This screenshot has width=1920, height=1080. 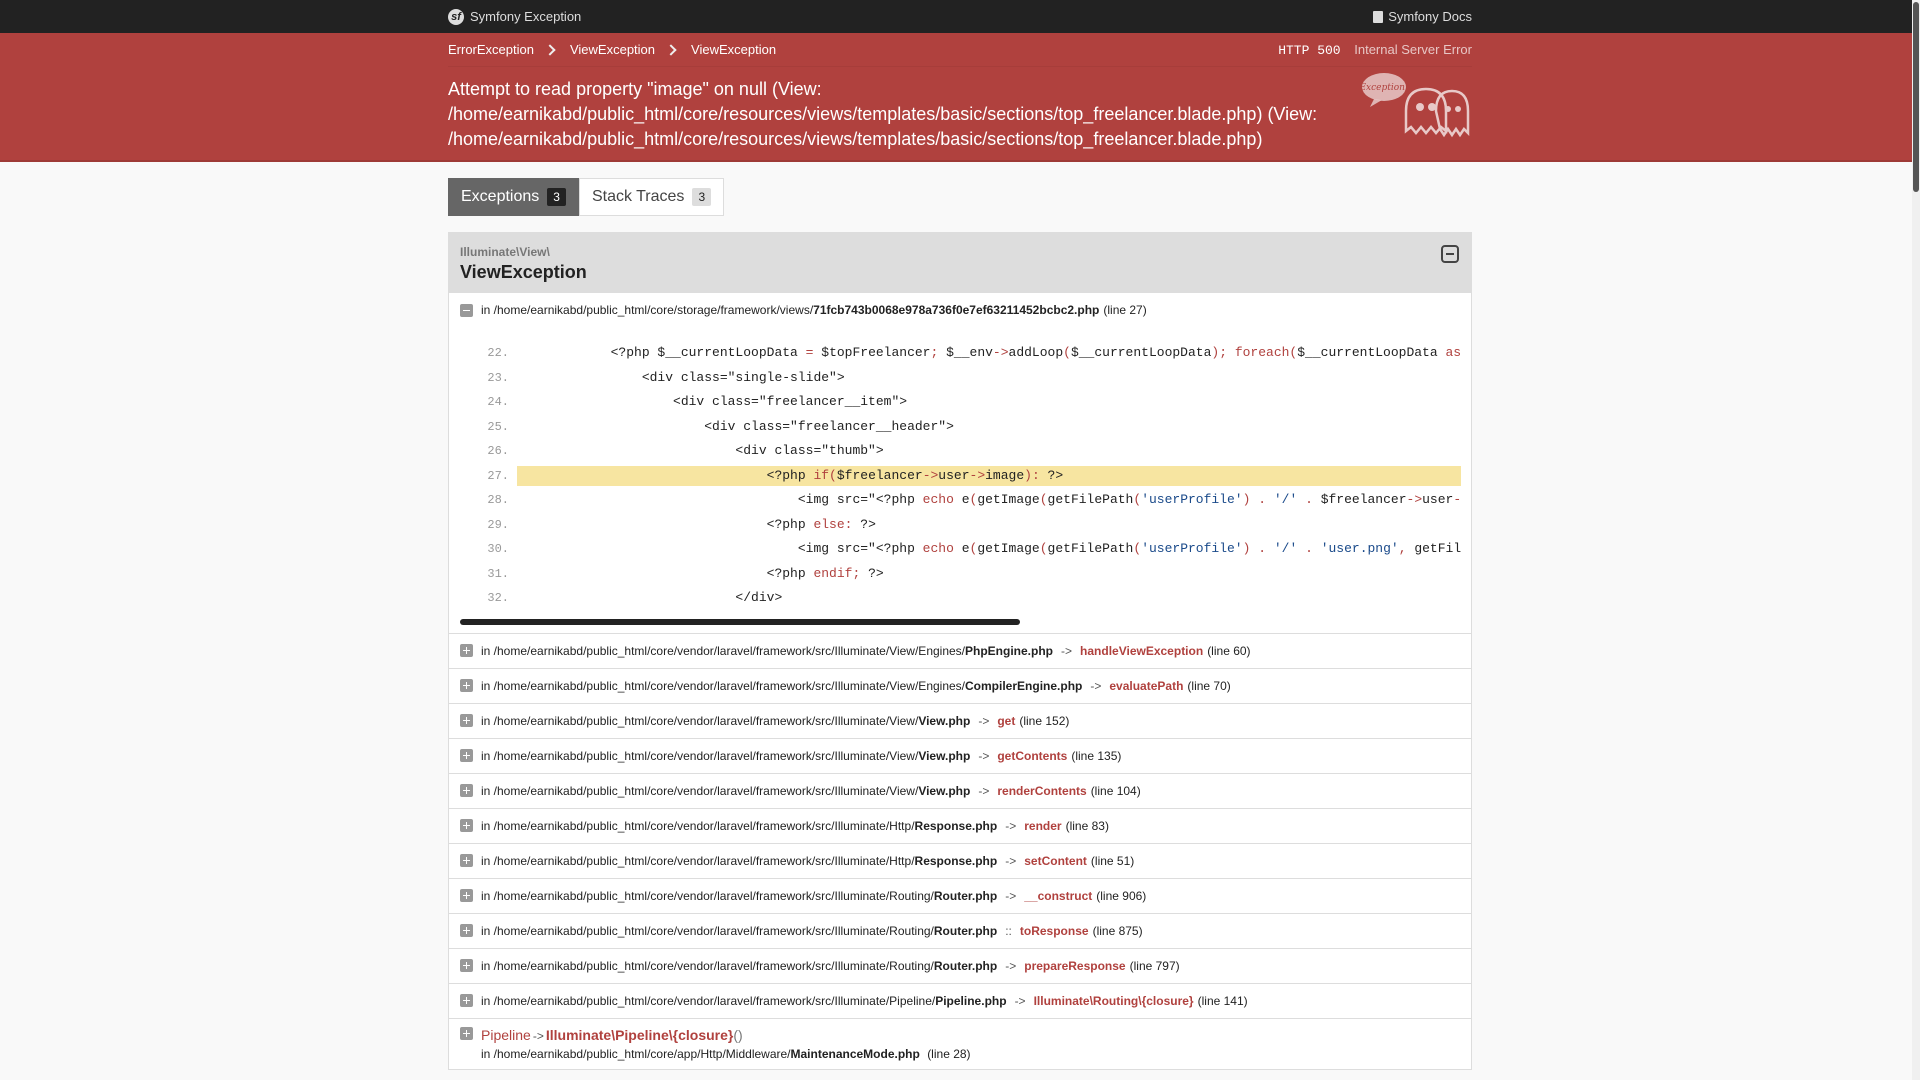 What do you see at coordinates (740, 621) in the screenshot?
I see `horizontal-scrollbar` at bounding box center [740, 621].